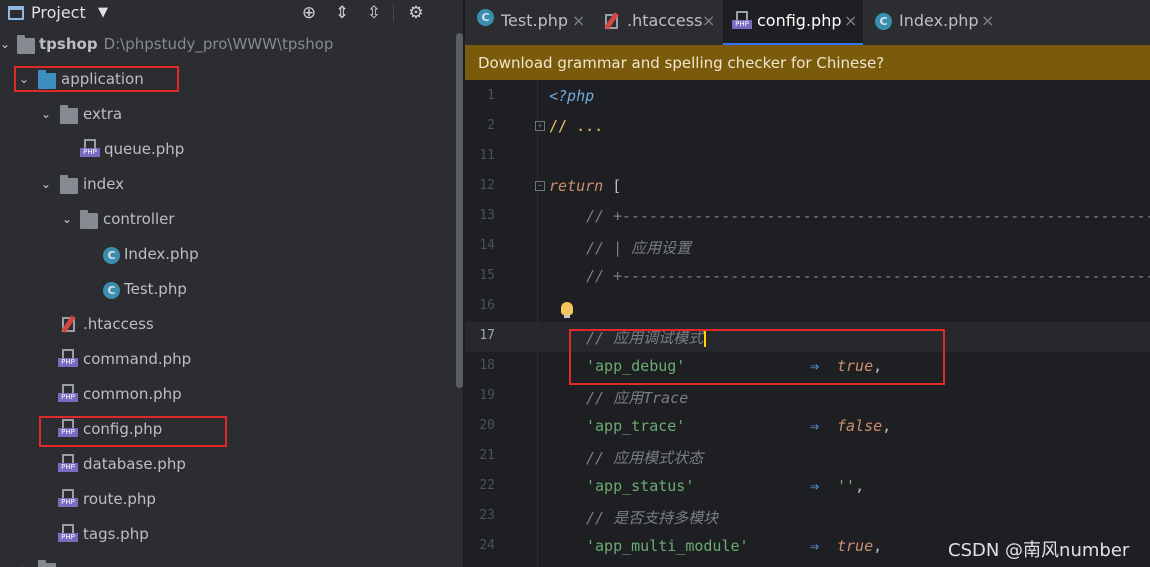 The width and height of the screenshot is (1150, 567). Describe the element at coordinates (459, 210) in the screenshot. I see `project-scrollbar` at that location.